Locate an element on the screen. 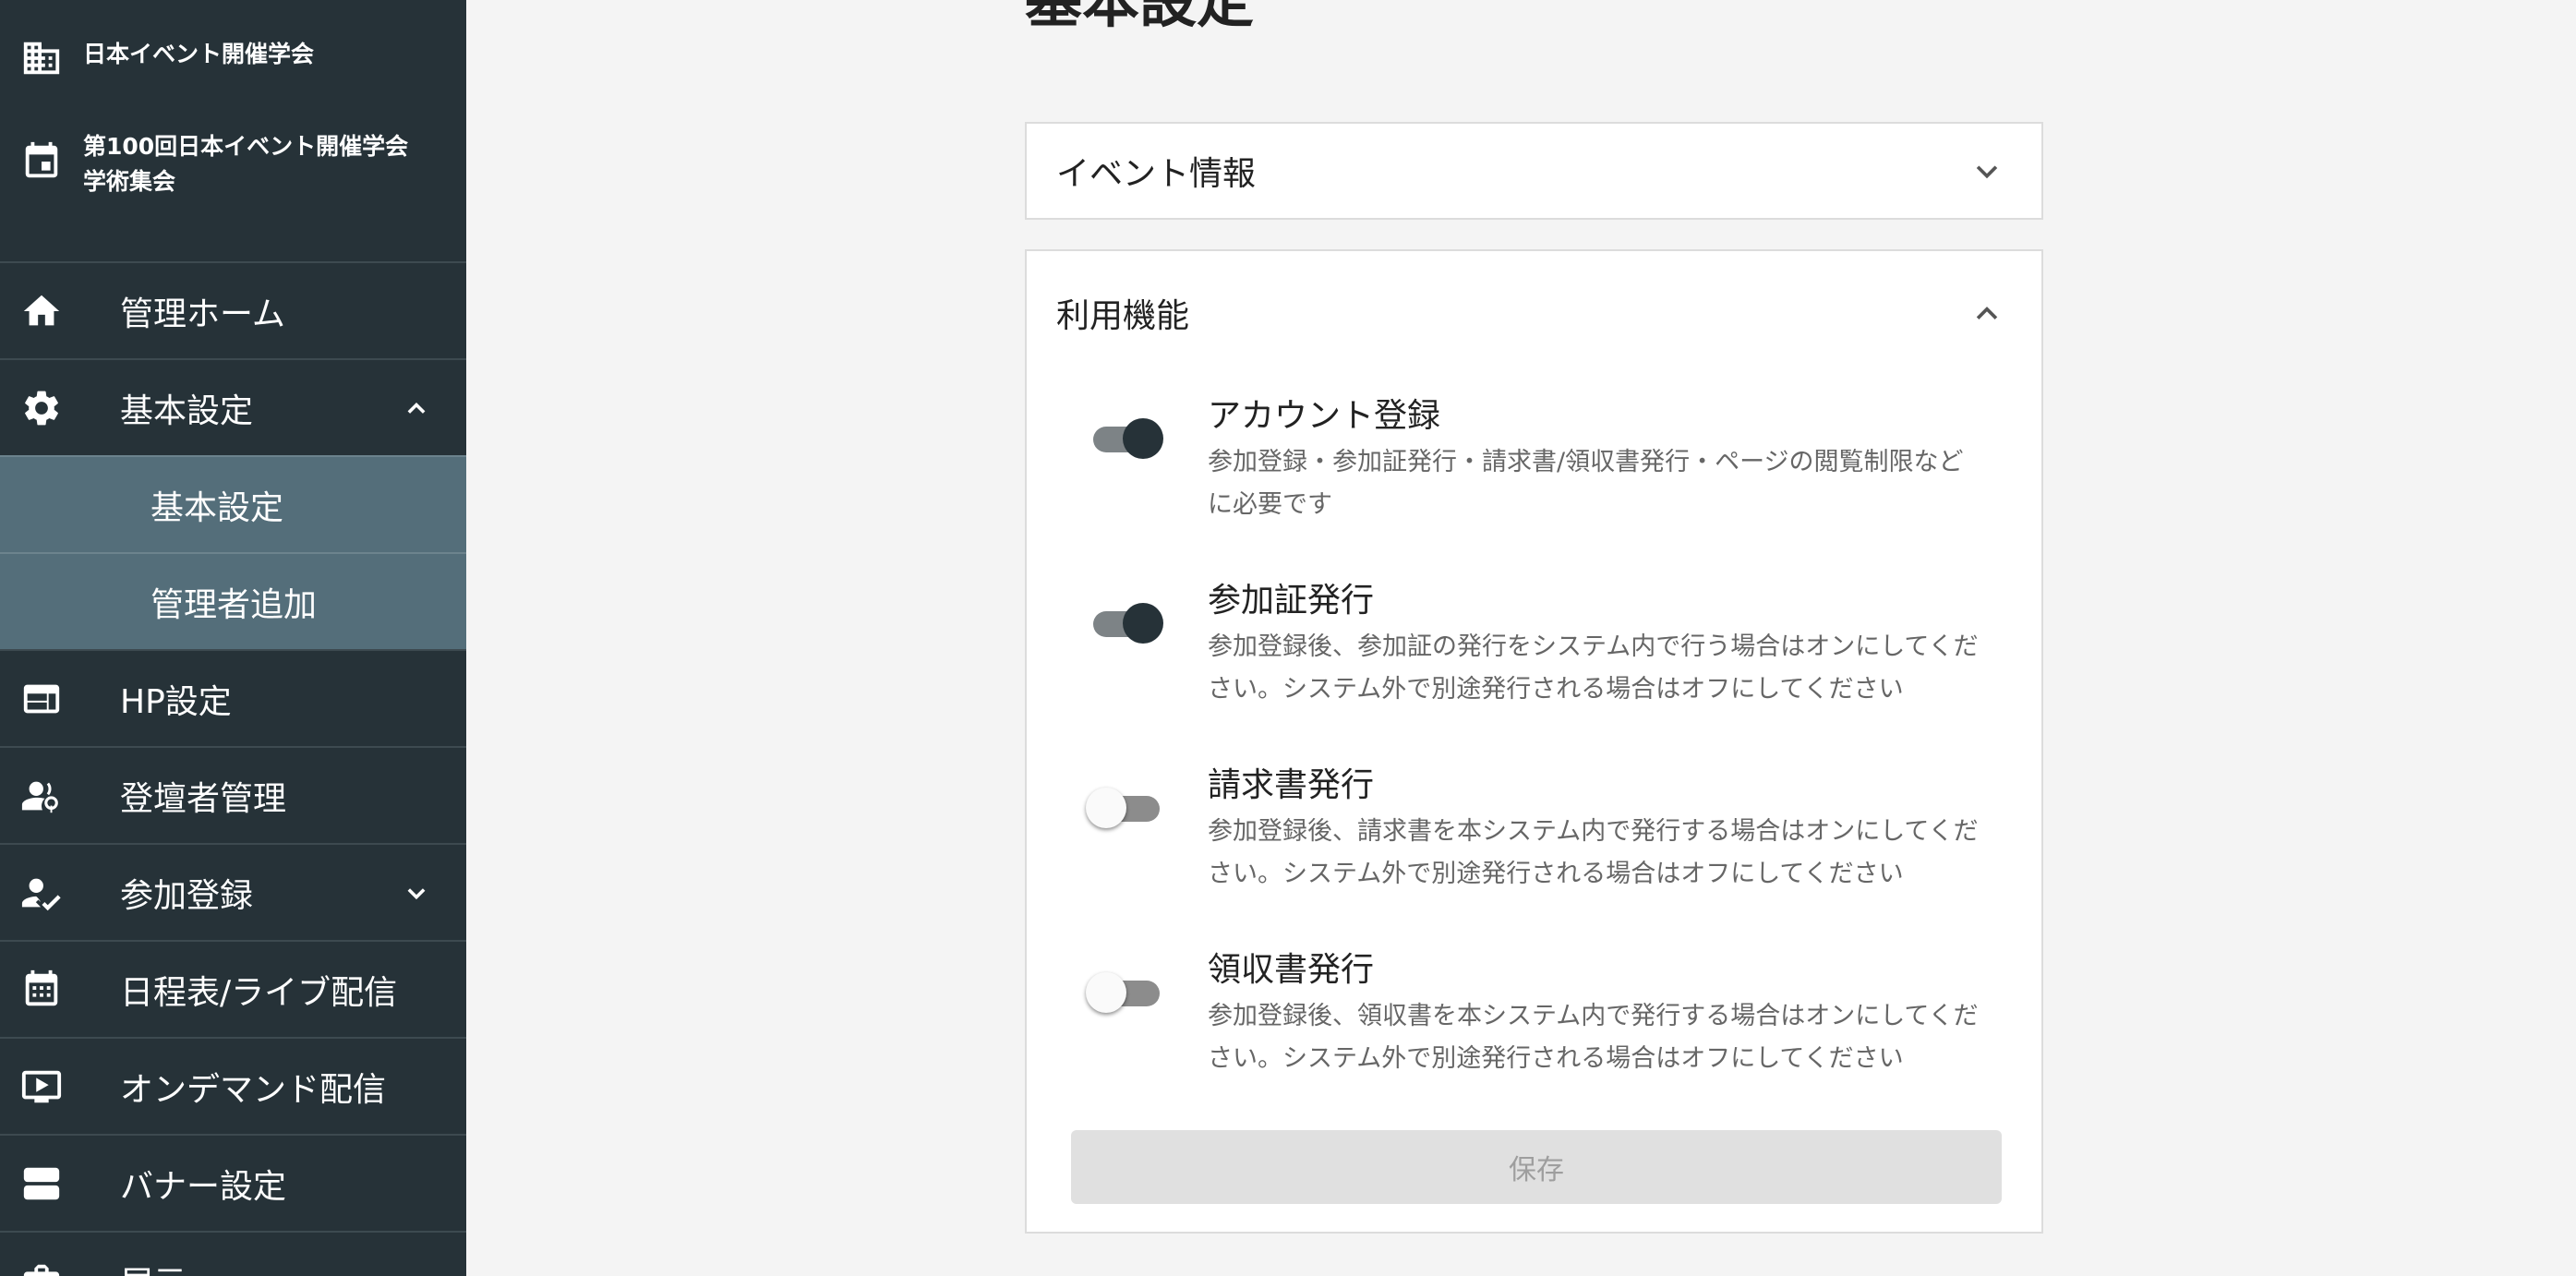  feature-description-line2: に必要です is located at coordinates (1270, 504).